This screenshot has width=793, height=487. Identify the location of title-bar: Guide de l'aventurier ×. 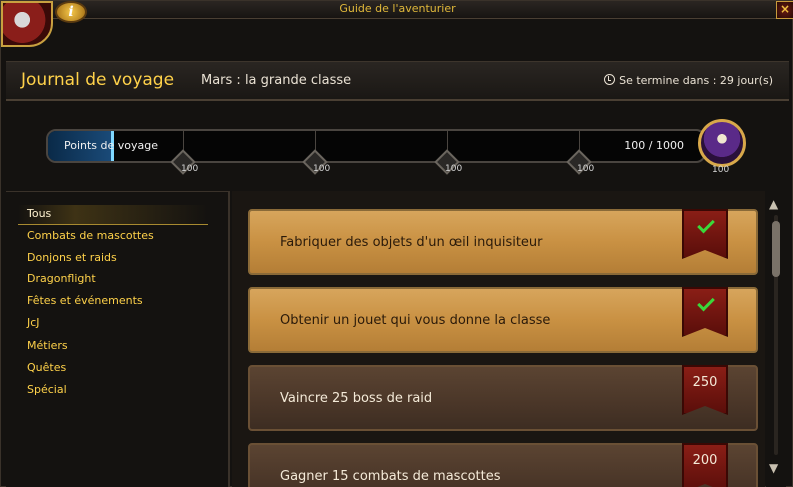
(397, 10).